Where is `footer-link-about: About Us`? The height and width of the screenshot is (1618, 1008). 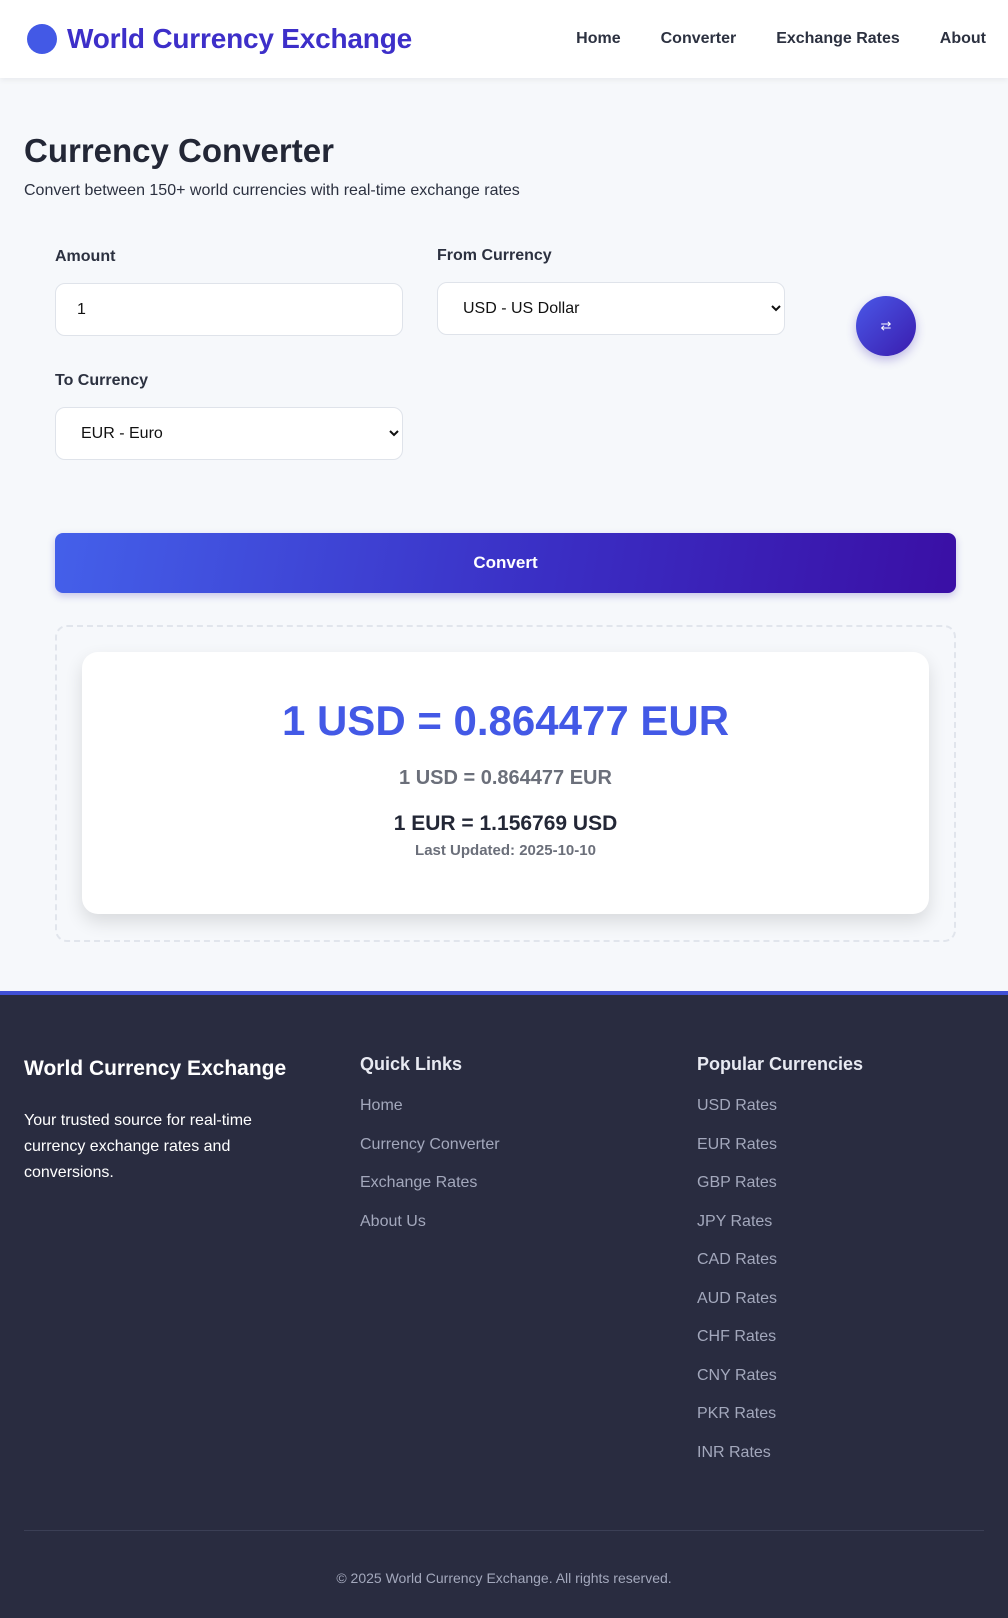
footer-link-about: About Us is located at coordinates (393, 1221).